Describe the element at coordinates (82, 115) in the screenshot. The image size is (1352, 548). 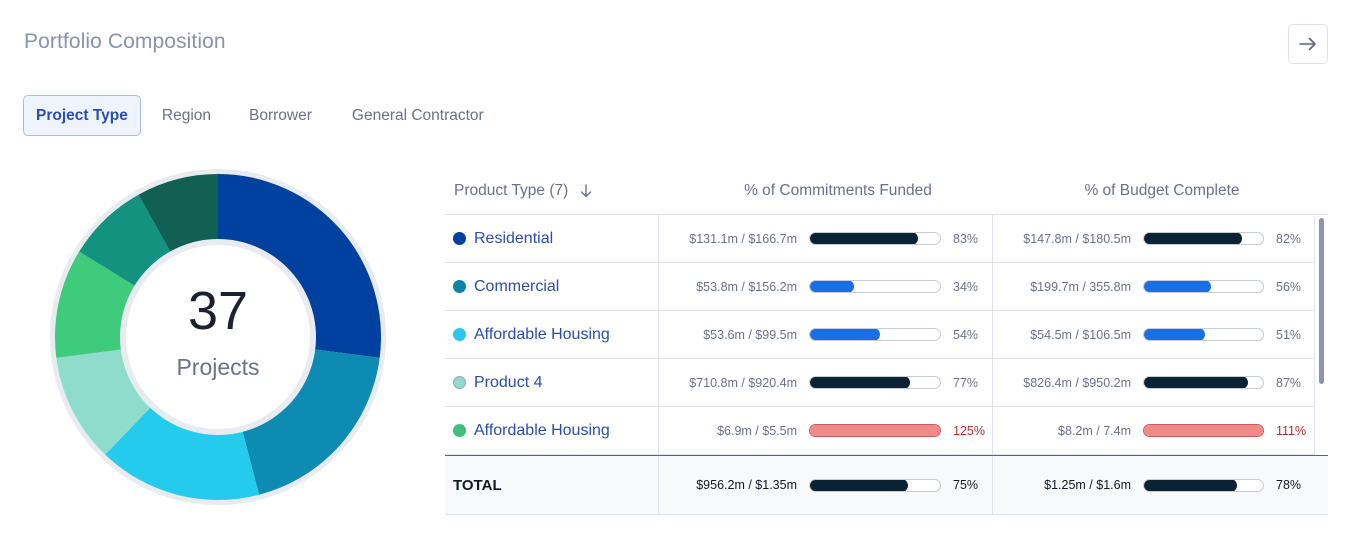
I see `tab-project-type: Project Type` at that location.